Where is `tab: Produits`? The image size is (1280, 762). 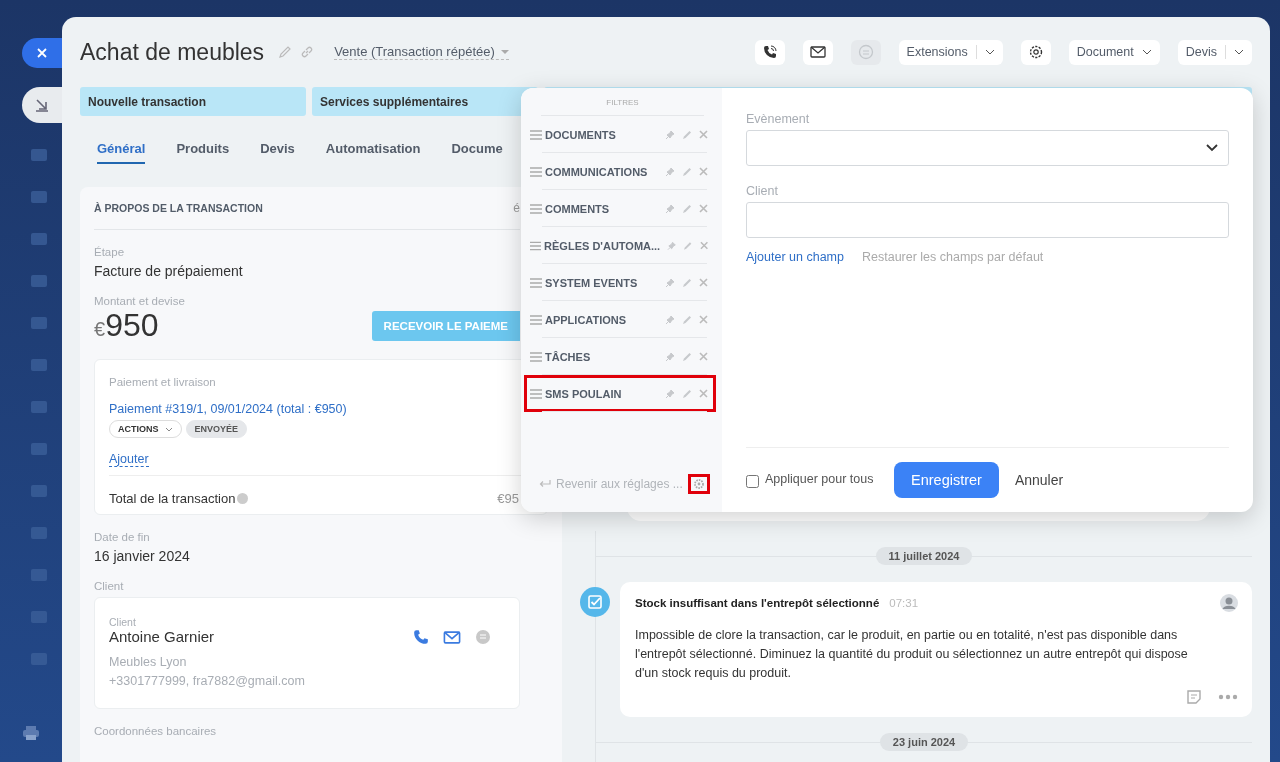
tab: Produits is located at coordinates (203, 149).